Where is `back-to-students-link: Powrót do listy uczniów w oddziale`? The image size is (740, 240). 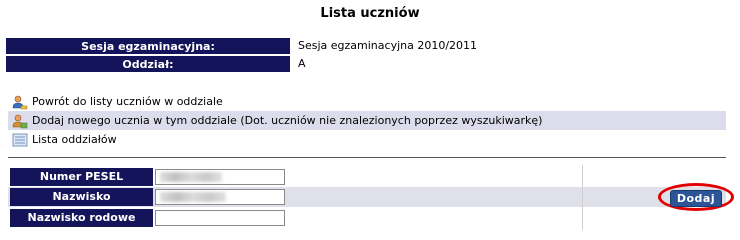 back-to-students-link: Powrót do listy uczniów w oddziale is located at coordinates (127, 101).